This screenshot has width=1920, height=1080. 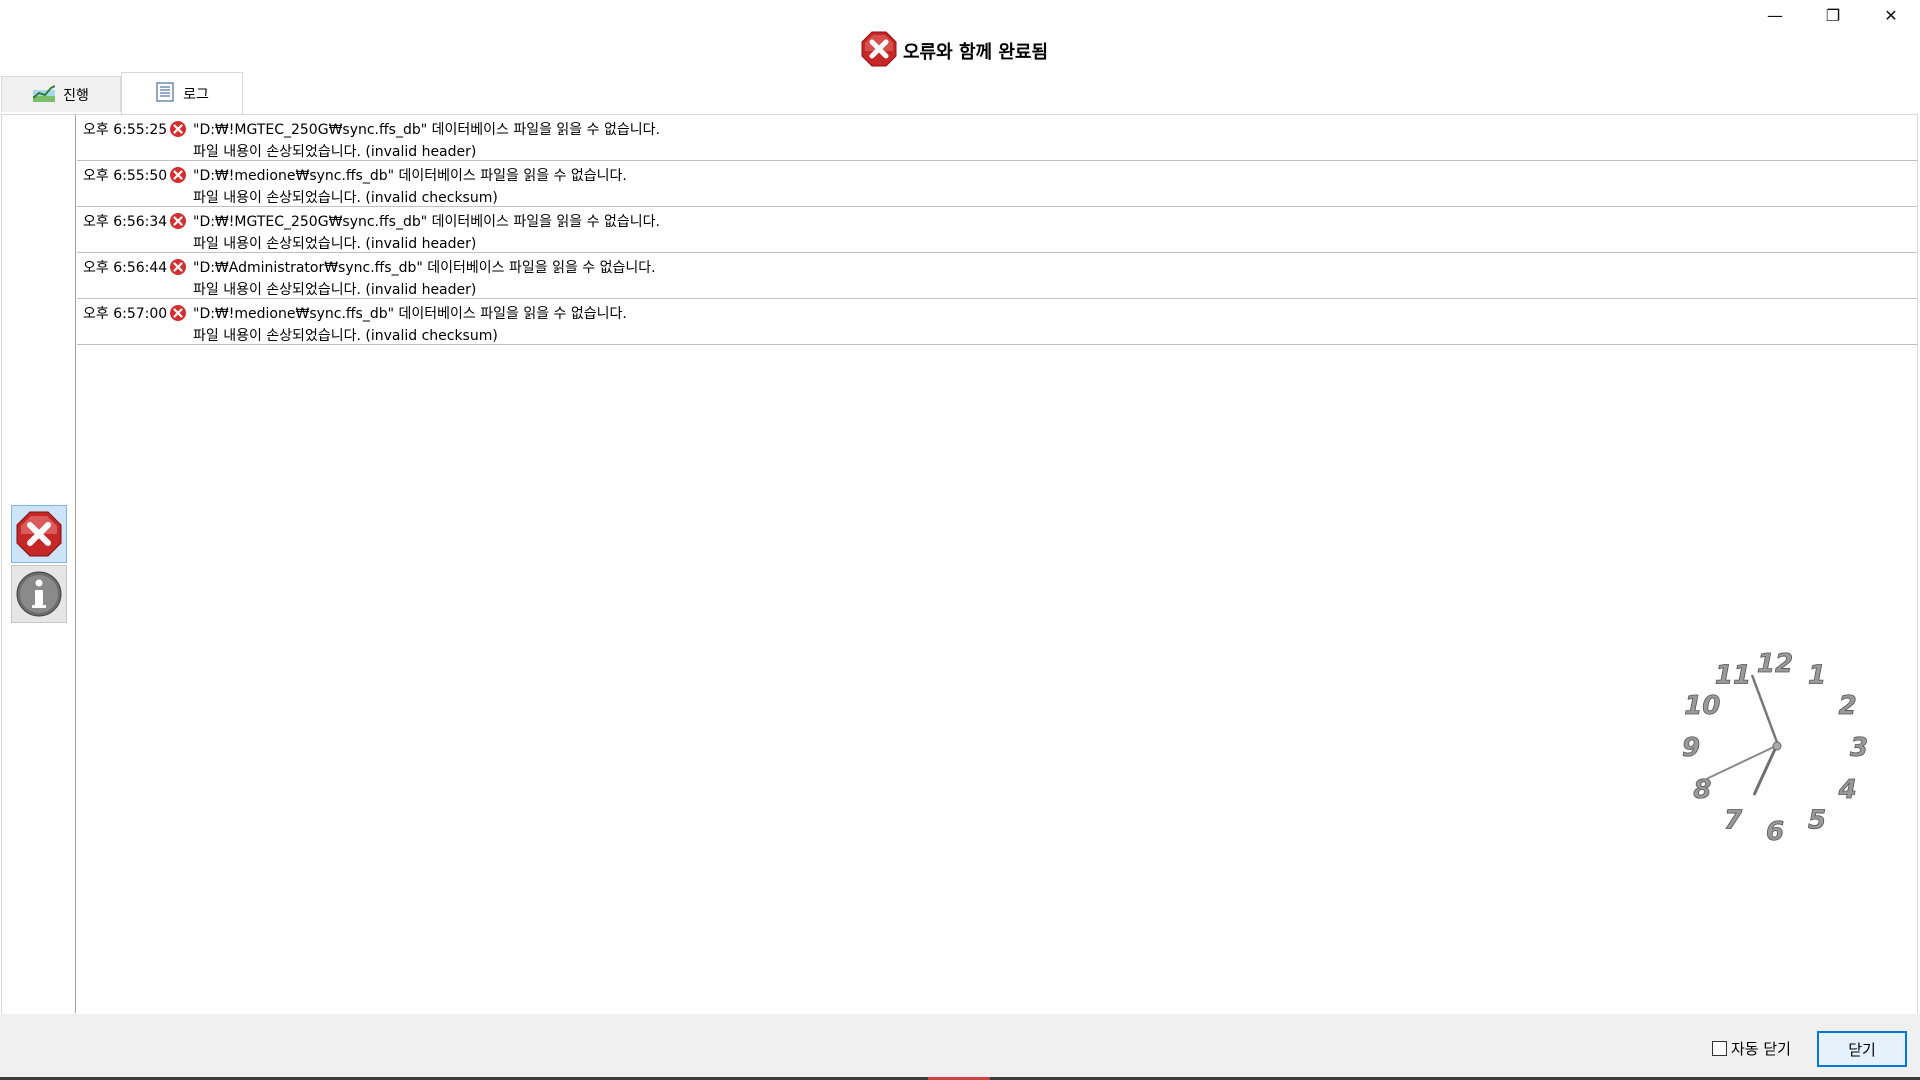 What do you see at coordinates (44, 95) in the screenshot?
I see `progress-chart-icon` at bounding box center [44, 95].